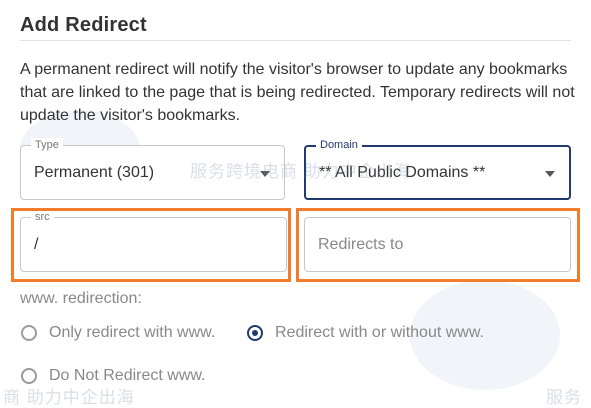  I want to click on type-value: Permanent (301), so click(94, 172).